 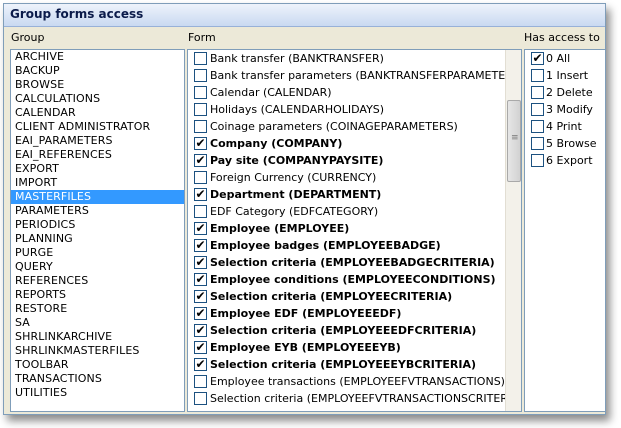 What do you see at coordinates (97, 141) in the screenshot?
I see `group-list-item: EAI_PARAMETERS` at bounding box center [97, 141].